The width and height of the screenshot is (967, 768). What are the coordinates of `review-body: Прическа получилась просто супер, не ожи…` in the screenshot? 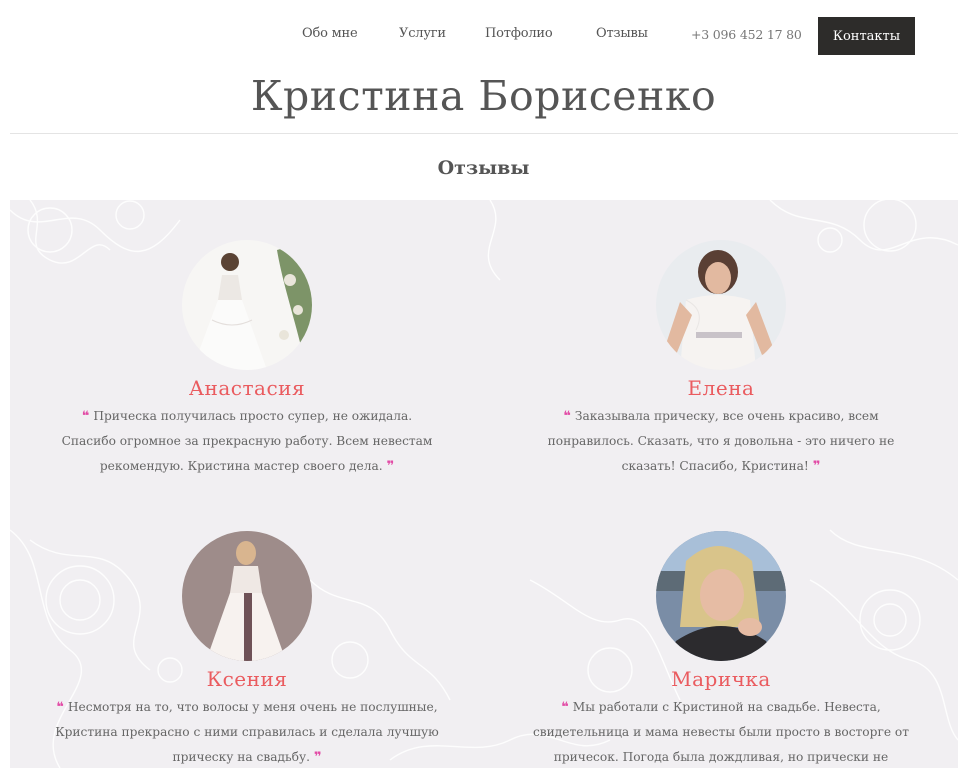 It's located at (247, 441).